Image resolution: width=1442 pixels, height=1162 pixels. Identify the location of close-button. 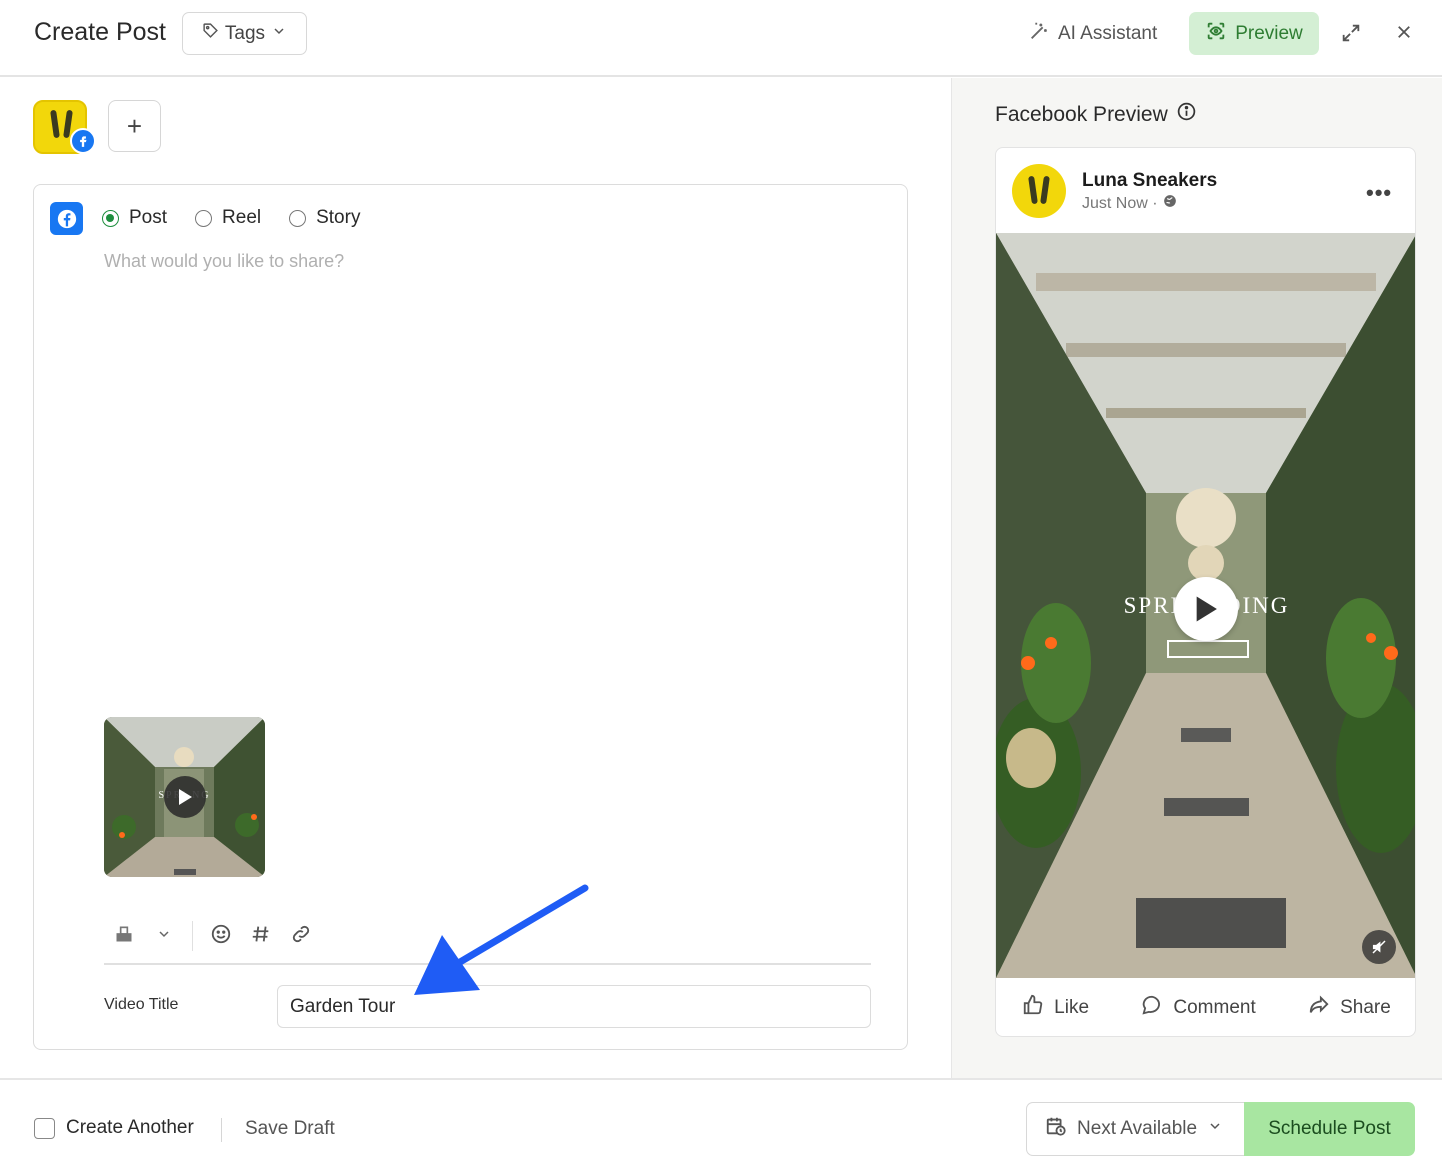
(1404, 34).